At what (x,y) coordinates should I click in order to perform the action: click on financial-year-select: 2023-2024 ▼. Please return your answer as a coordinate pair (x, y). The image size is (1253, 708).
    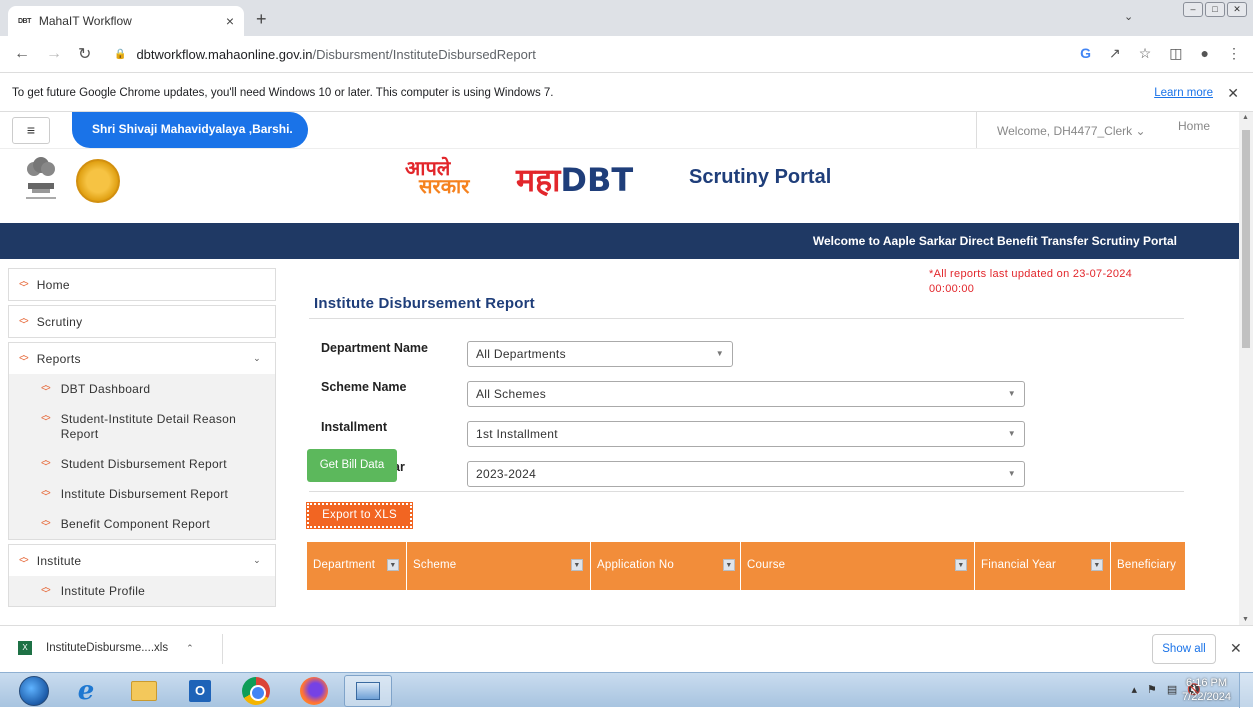
    Looking at the image, I should click on (746, 474).